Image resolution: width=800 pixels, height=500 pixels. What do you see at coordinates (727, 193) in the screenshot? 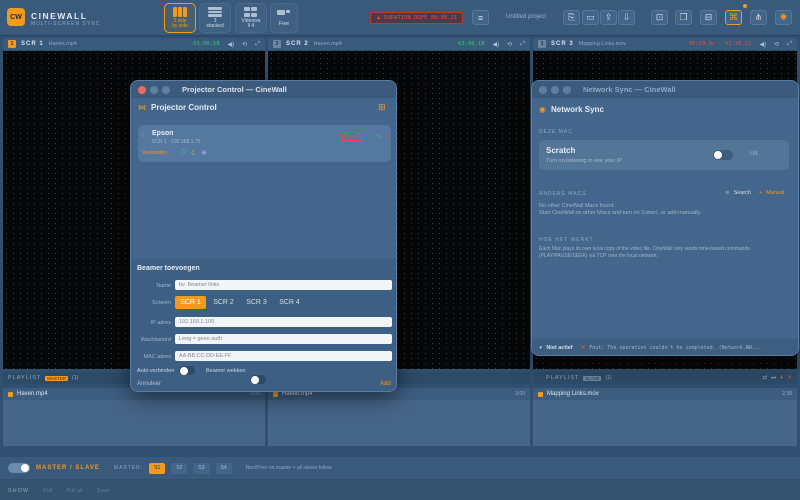
I see `search-wifi-icon: ≋` at bounding box center [727, 193].